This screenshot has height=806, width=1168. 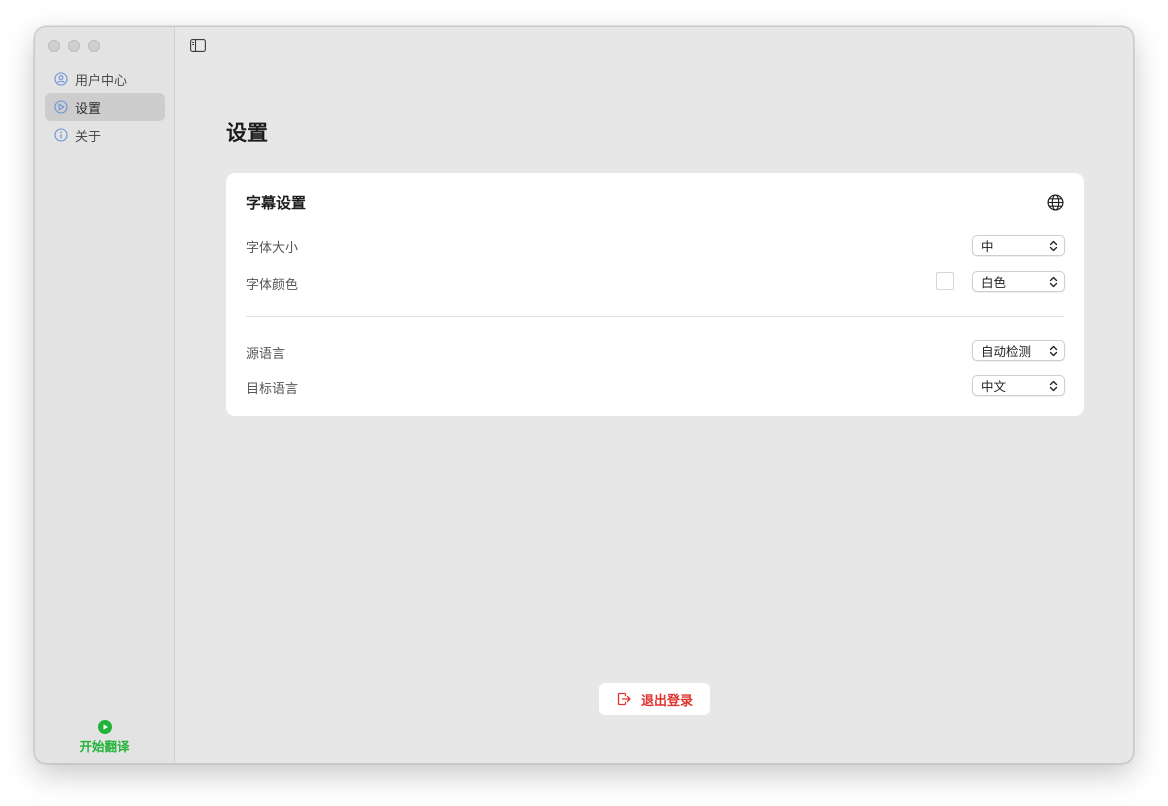 I want to click on sidebar-nav: 用户中心 设置 关于, so click(x=105, y=107).